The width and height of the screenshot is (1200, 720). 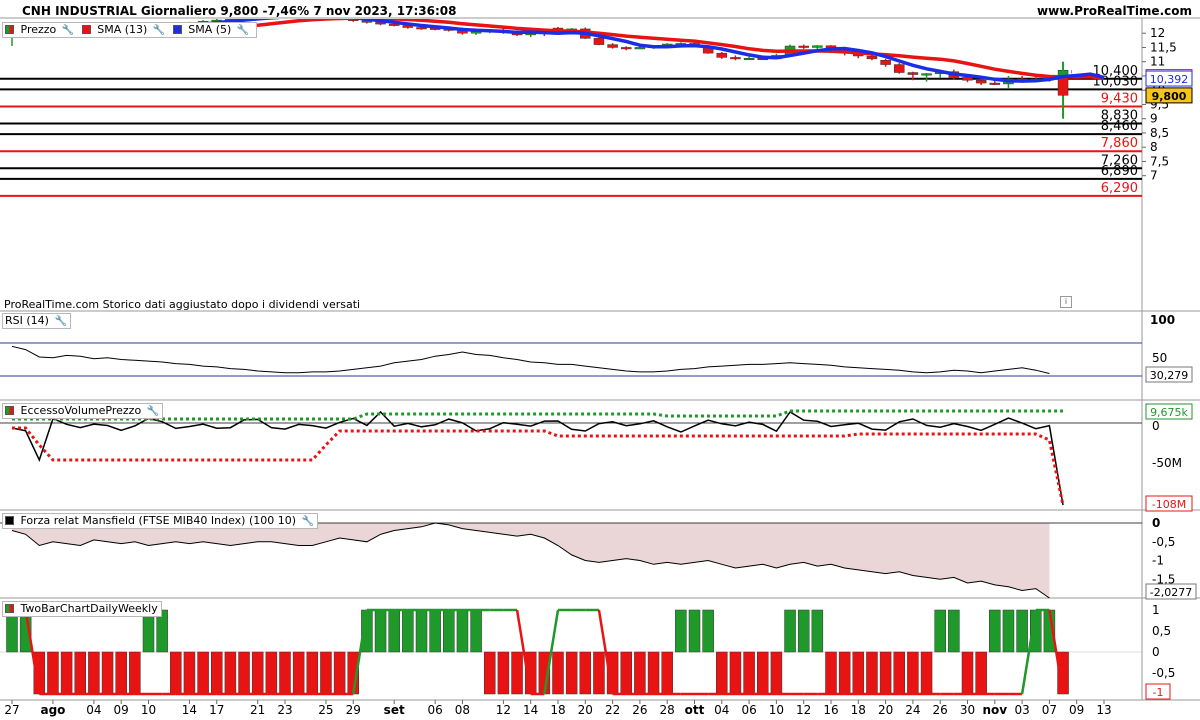 I want to click on x-axis-label: 10, so click(x=148, y=710).